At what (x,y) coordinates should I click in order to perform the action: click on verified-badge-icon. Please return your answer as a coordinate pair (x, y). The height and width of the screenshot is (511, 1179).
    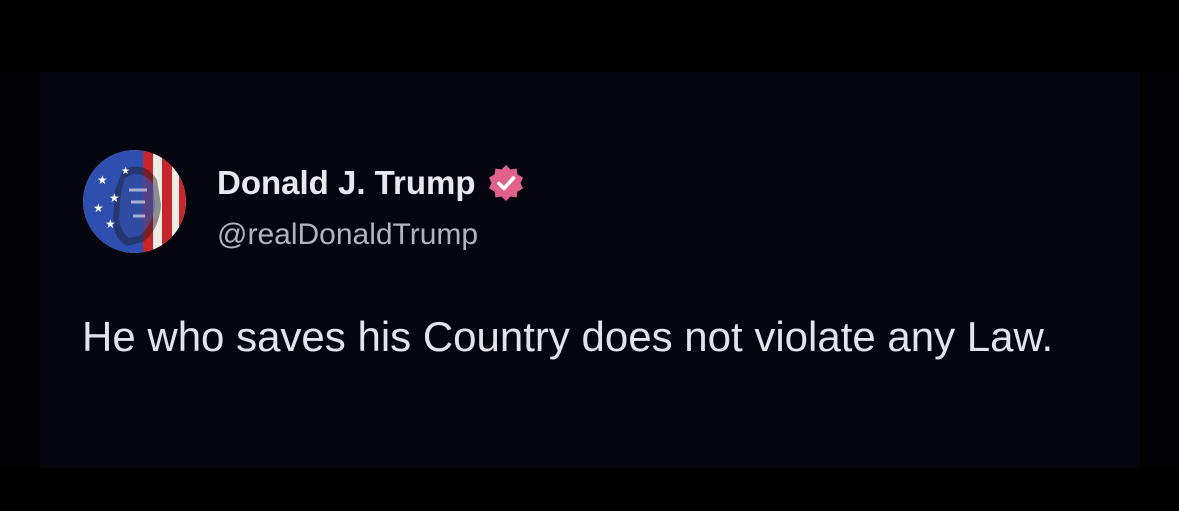
    Looking at the image, I should click on (506, 183).